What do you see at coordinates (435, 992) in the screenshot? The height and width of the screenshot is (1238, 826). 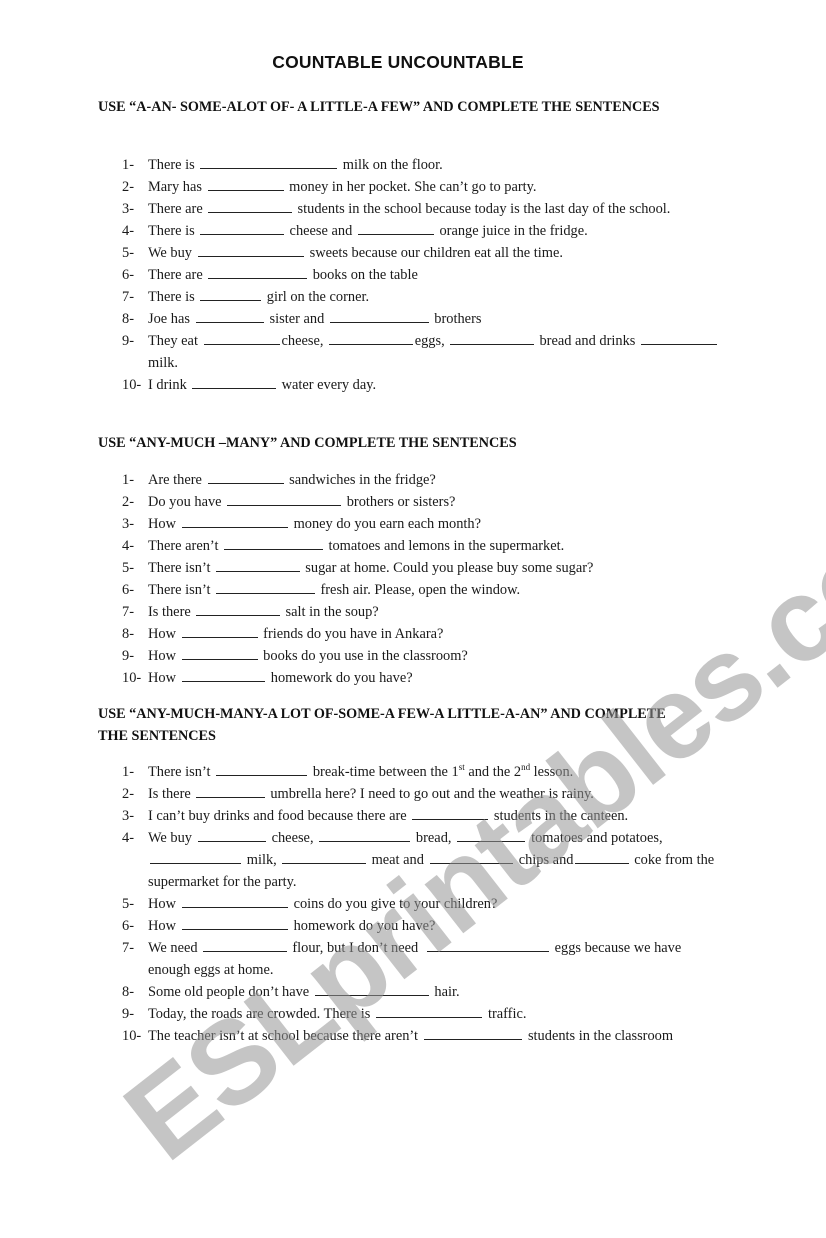 I see `item-text: Some old people don’t have hair.` at bounding box center [435, 992].